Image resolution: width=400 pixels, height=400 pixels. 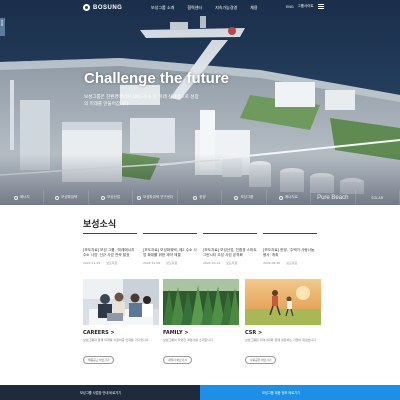 I want to click on news-meta: 2022.11.24 보도자료, so click(x=100, y=263).